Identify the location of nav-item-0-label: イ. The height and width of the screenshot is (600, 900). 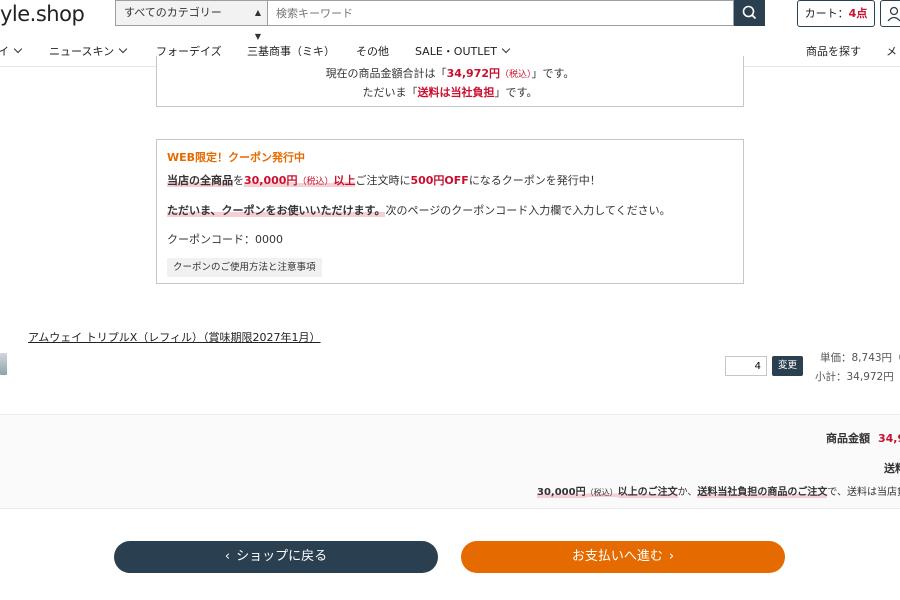
(4, 51).